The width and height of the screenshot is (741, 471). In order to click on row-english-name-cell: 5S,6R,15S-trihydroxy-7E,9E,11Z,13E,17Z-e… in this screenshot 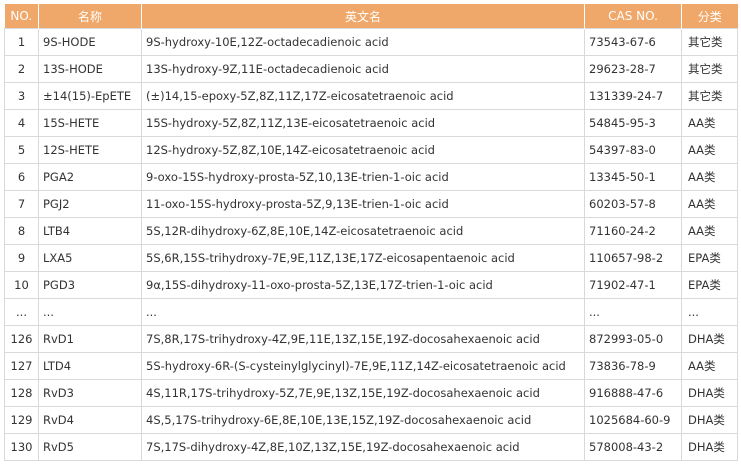, I will do `click(363, 258)`.